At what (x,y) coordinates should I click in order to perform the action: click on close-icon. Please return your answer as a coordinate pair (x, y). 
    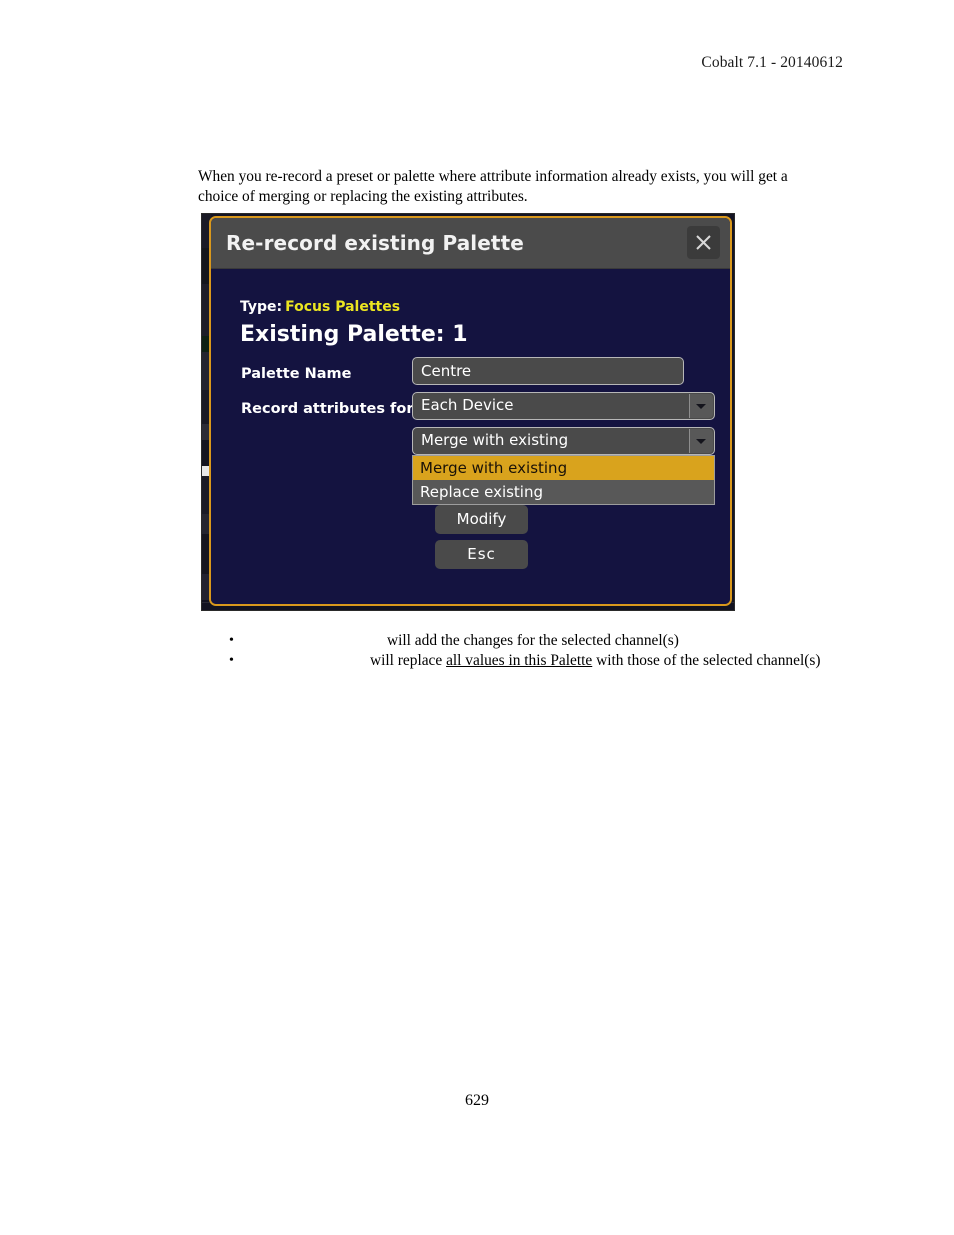
    Looking at the image, I should click on (703, 242).